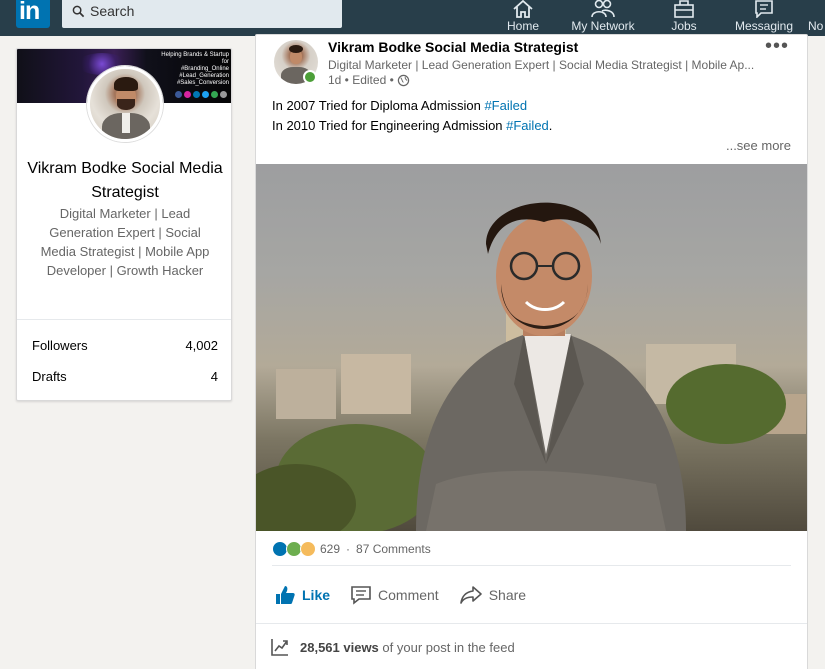 This screenshot has width=825, height=669. I want to click on nav-my-network-label: My Network, so click(603, 26).